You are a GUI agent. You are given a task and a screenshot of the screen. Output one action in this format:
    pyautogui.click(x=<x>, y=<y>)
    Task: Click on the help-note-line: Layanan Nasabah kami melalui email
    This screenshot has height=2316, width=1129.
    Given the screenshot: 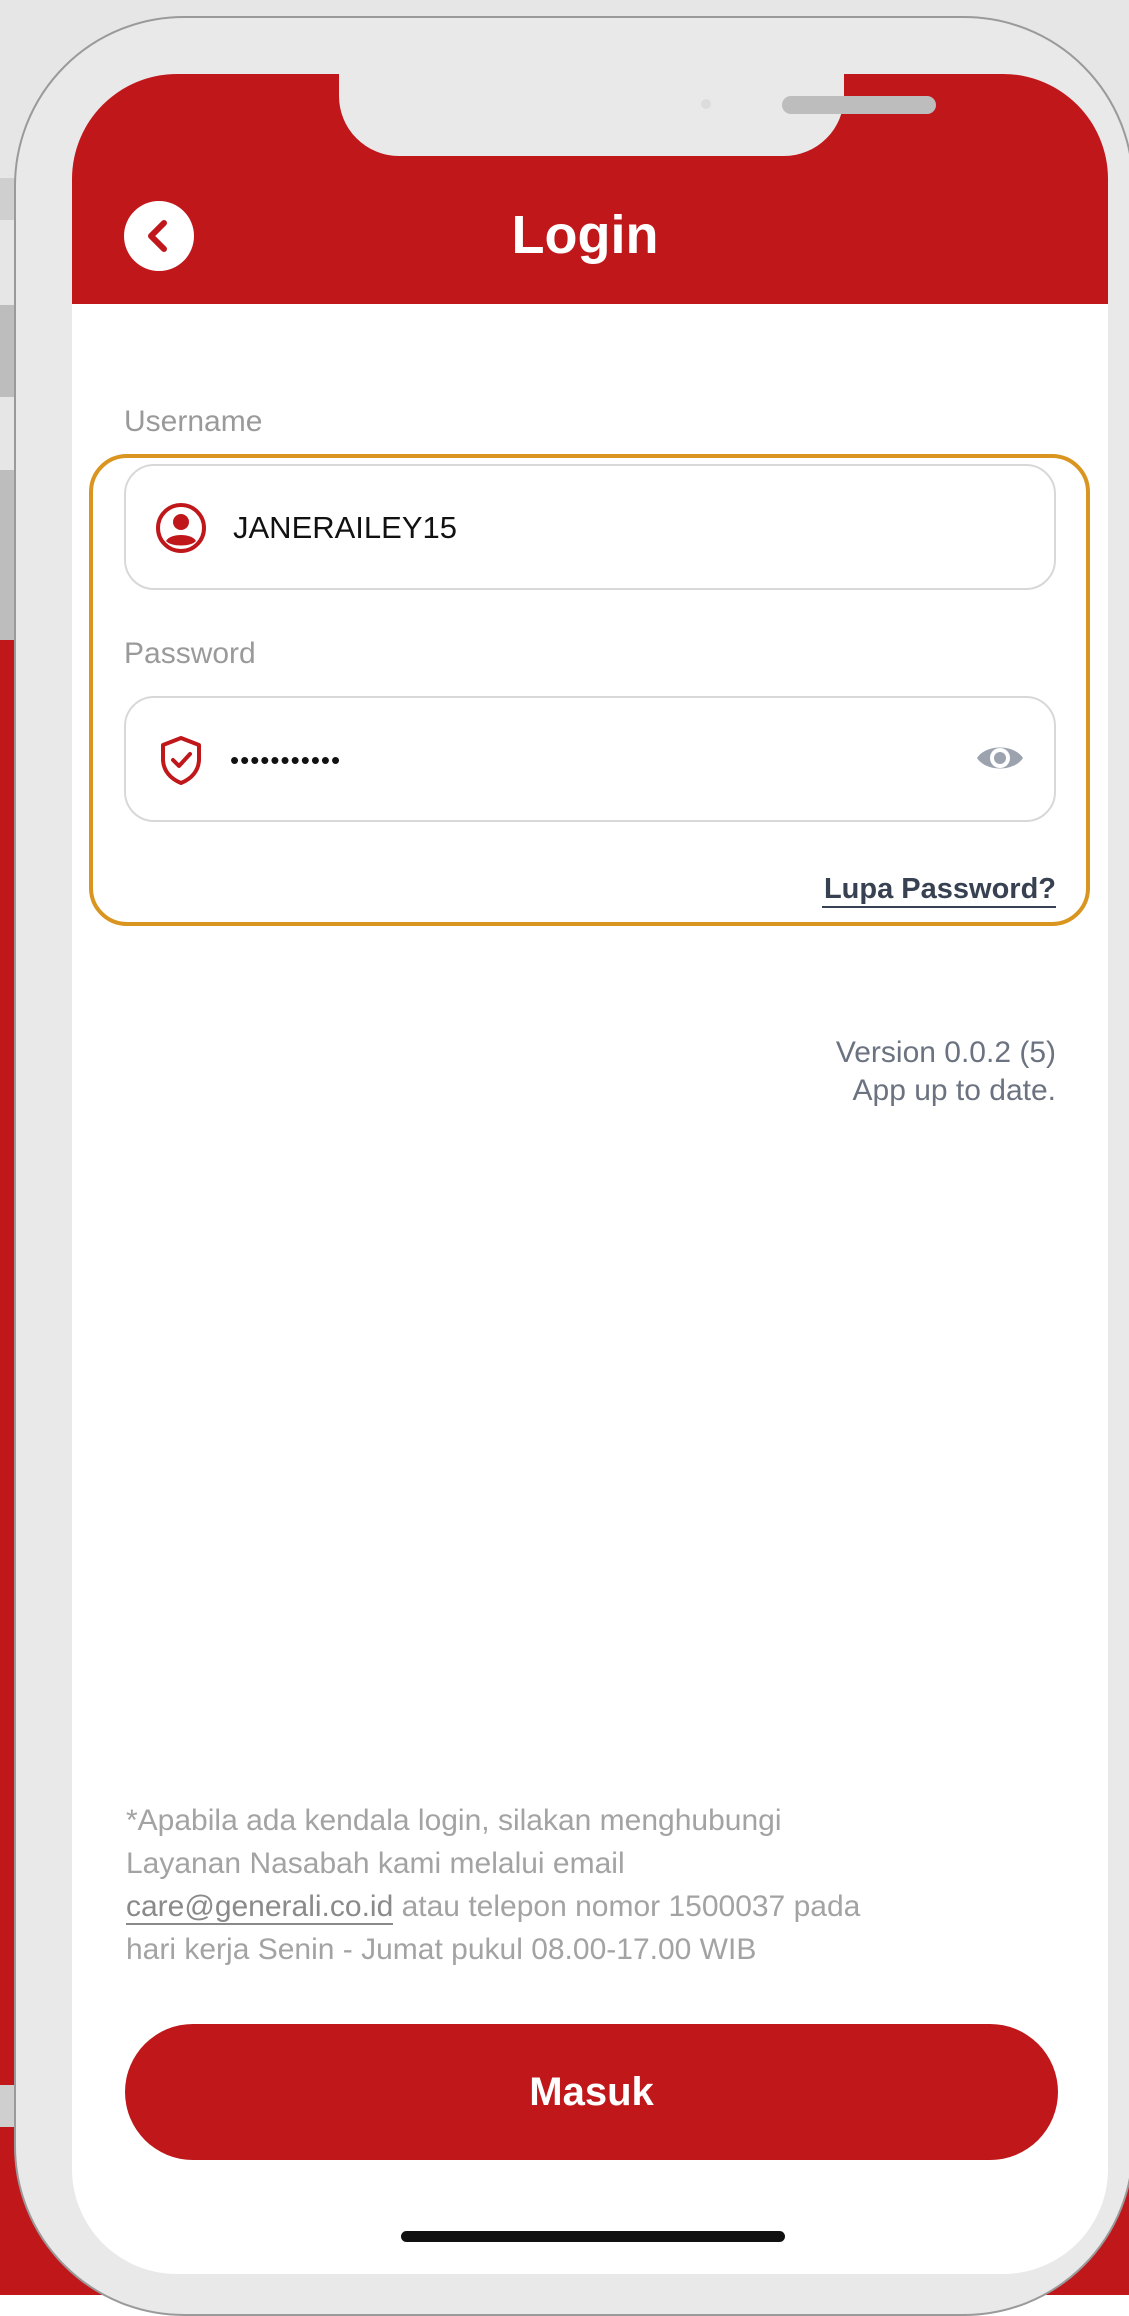 What is the action you would take?
    pyautogui.click(x=375, y=1863)
    